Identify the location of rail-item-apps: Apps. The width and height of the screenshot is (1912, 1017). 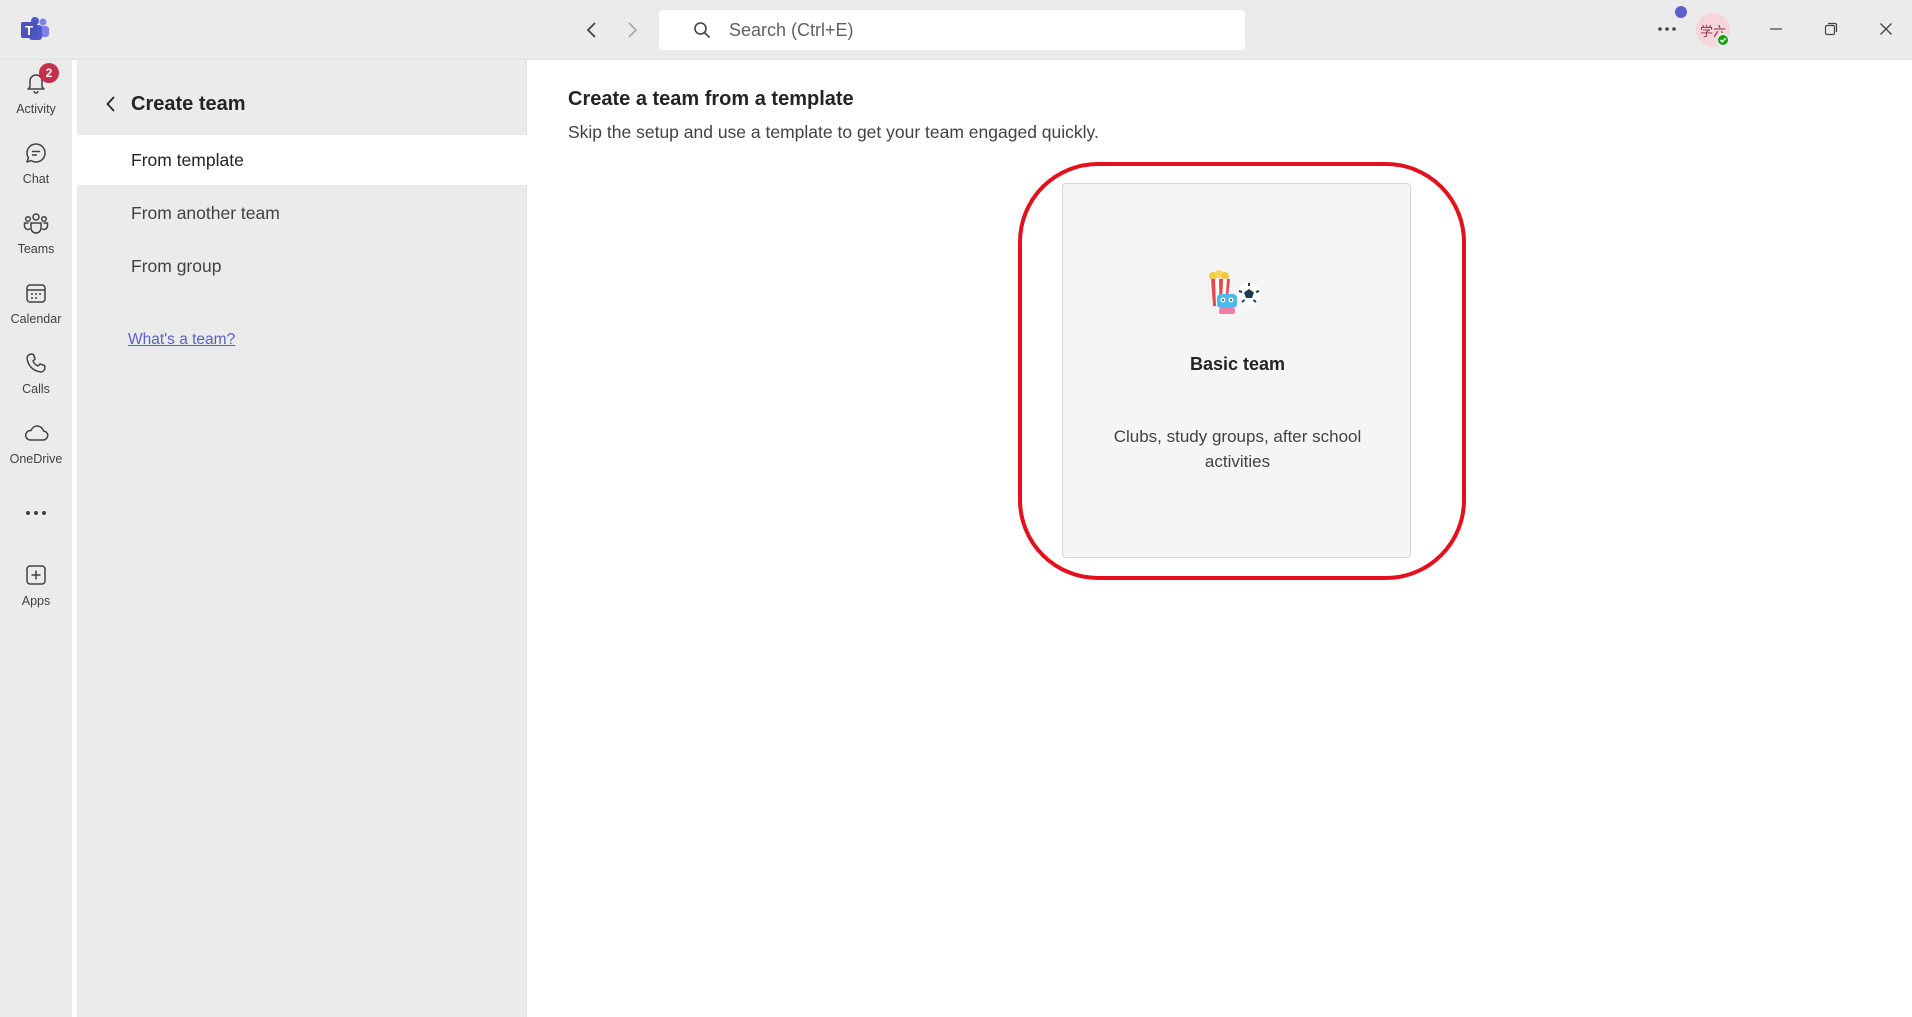
(36, 592).